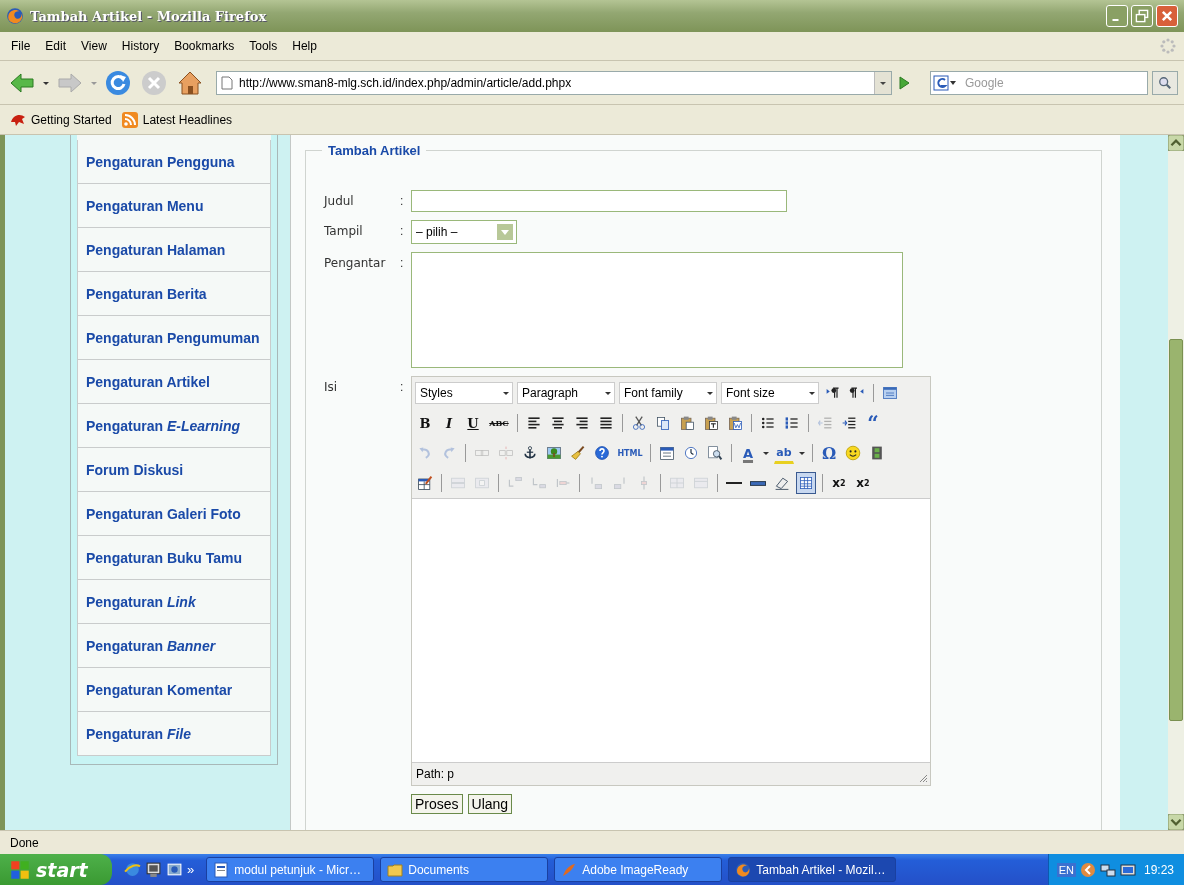 This screenshot has width=1184, height=885. What do you see at coordinates (1167, 16) in the screenshot?
I see `close-button` at bounding box center [1167, 16].